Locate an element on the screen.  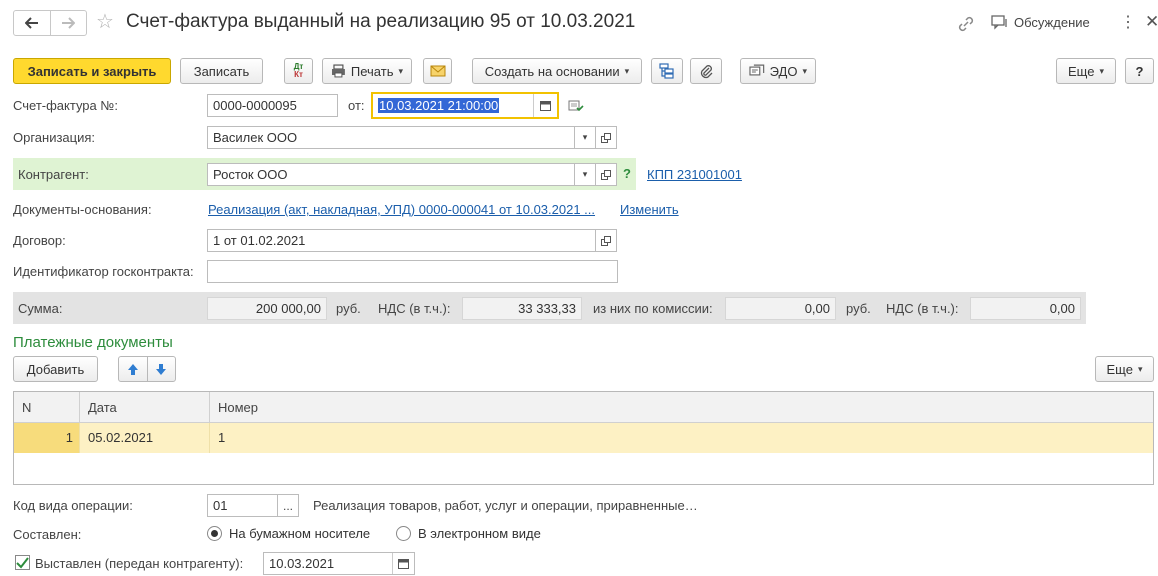
issued-label: Выставлен (передан контрагенту): is located at coordinates (139, 563).